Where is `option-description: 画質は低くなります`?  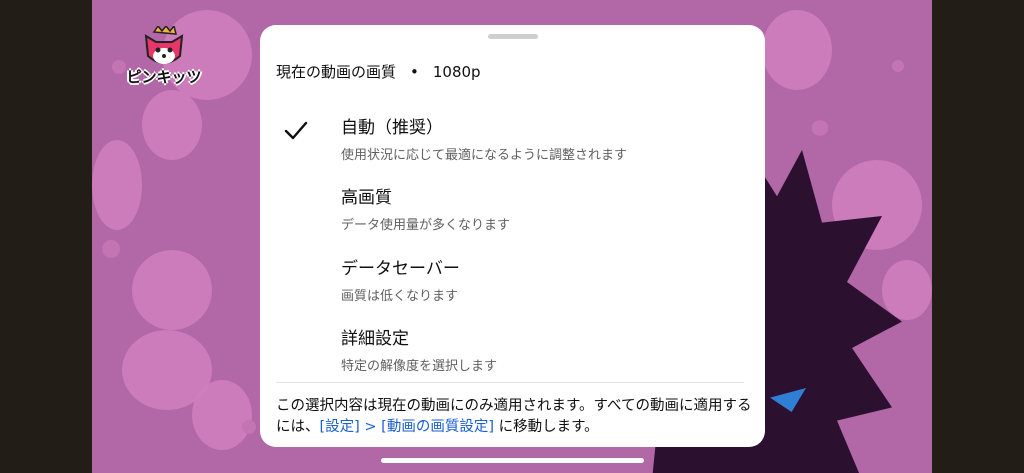 option-description: 画質は低くなります is located at coordinates (400, 296).